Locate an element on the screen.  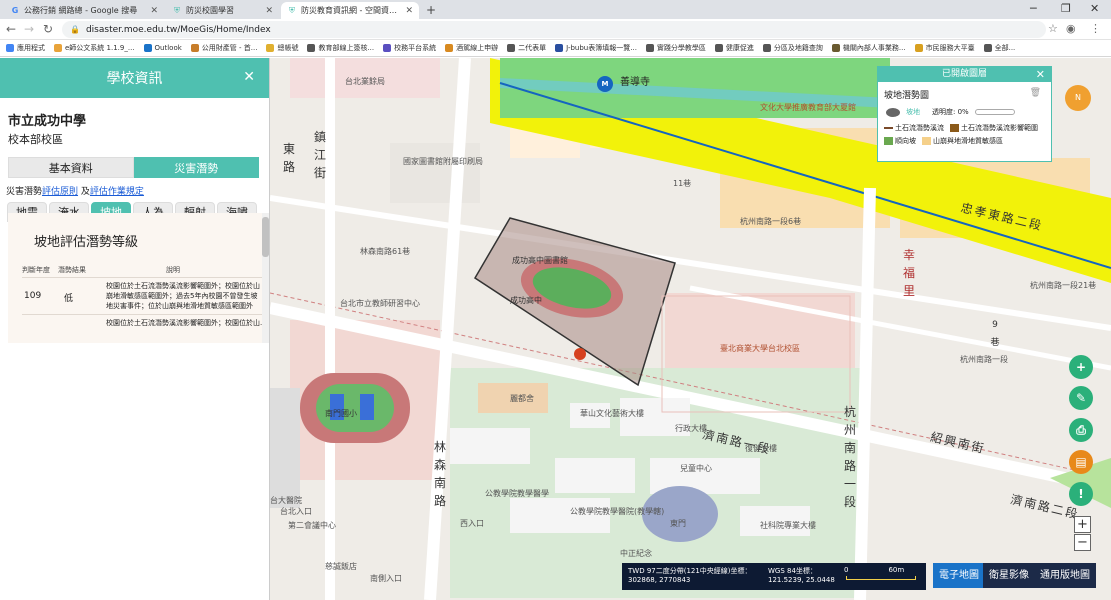
campus-name: 校本部校區 is located at coordinates (35, 139).